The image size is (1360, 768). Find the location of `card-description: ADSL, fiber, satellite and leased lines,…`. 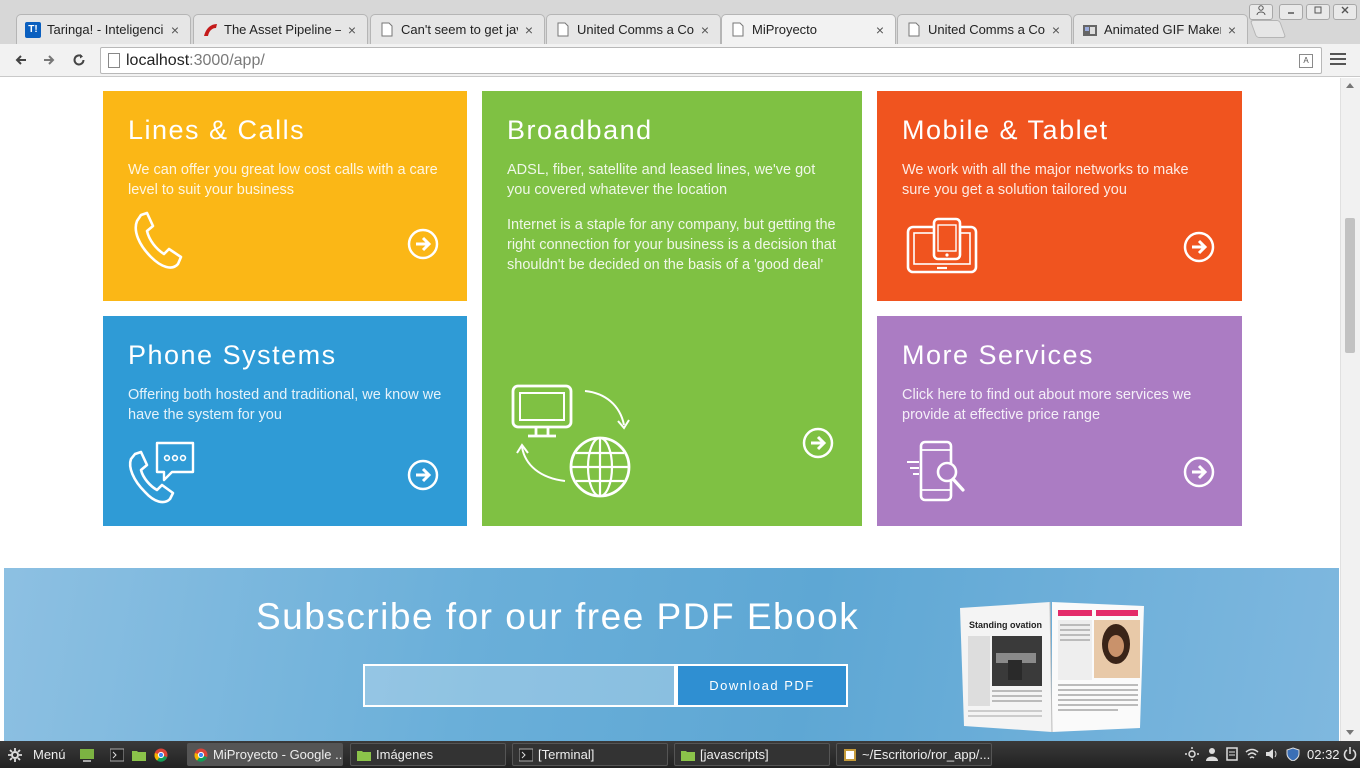

card-description: ADSL, fiber, satellite and leased lines,… is located at coordinates (661, 180).